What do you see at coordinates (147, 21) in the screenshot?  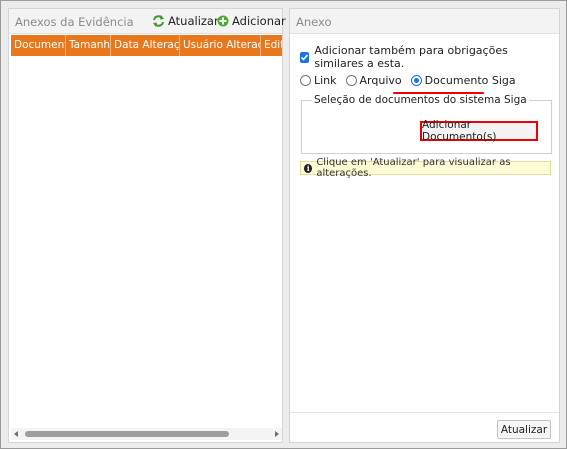 I see `attachments-panel-header: Anexos da Evidência Atualizar Adicionar` at bounding box center [147, 21].